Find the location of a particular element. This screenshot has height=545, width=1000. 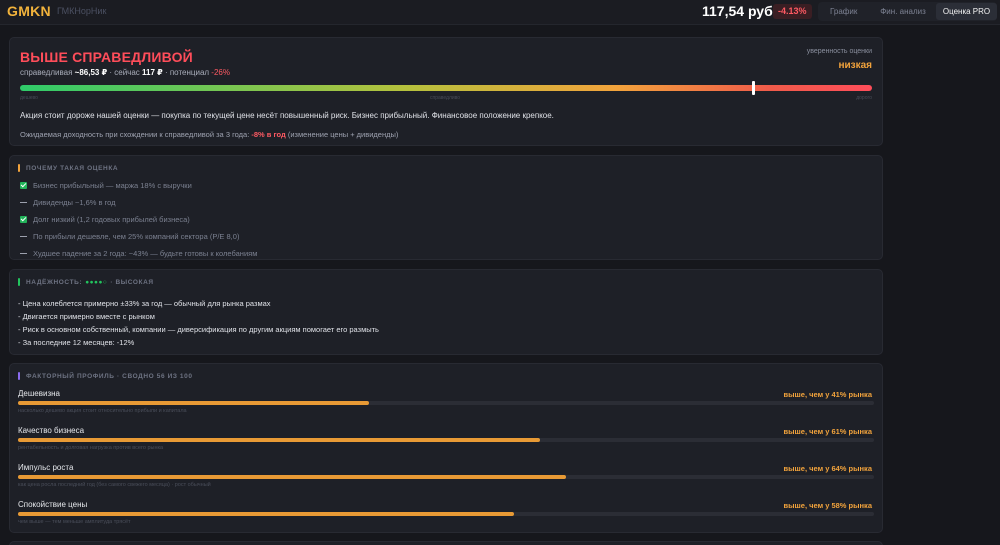

price-marker is located at coordinates (753, 88).